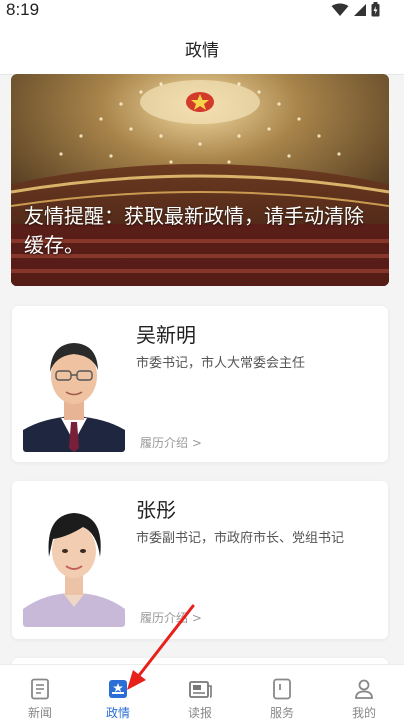  What do you see at coordinates (240, 538) in the screenshot?
I see `leader-title: 市委副书记，市政府市长、党组书记` at bounding box center [240, 538].